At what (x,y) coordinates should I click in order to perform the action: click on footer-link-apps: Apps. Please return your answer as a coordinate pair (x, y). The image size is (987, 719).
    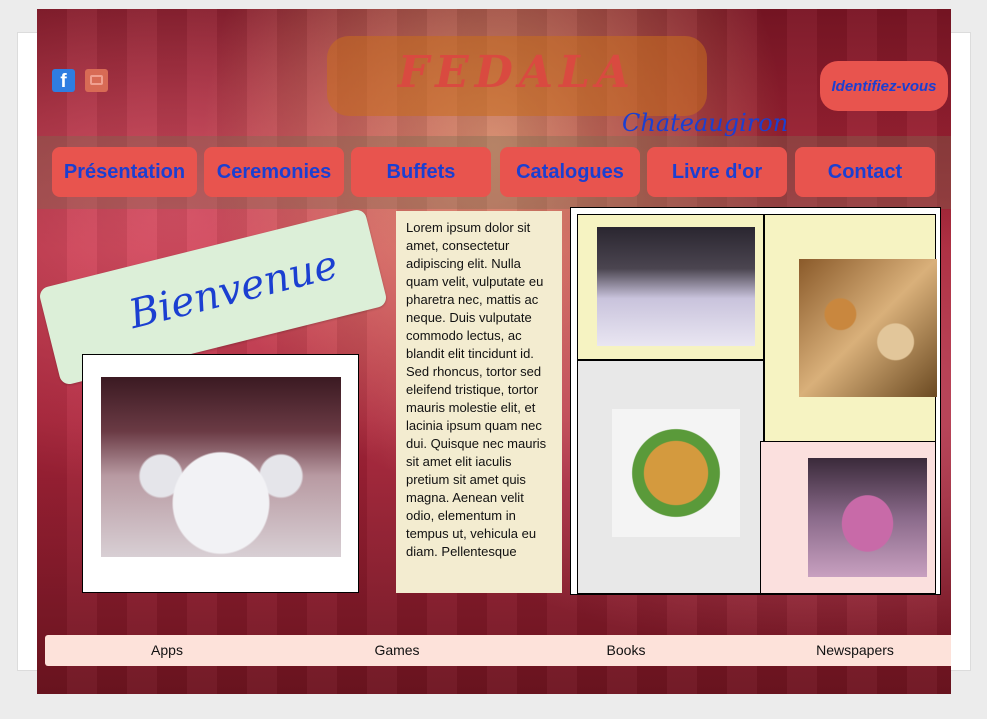
    Looking at the image, I should click on (167, 650).